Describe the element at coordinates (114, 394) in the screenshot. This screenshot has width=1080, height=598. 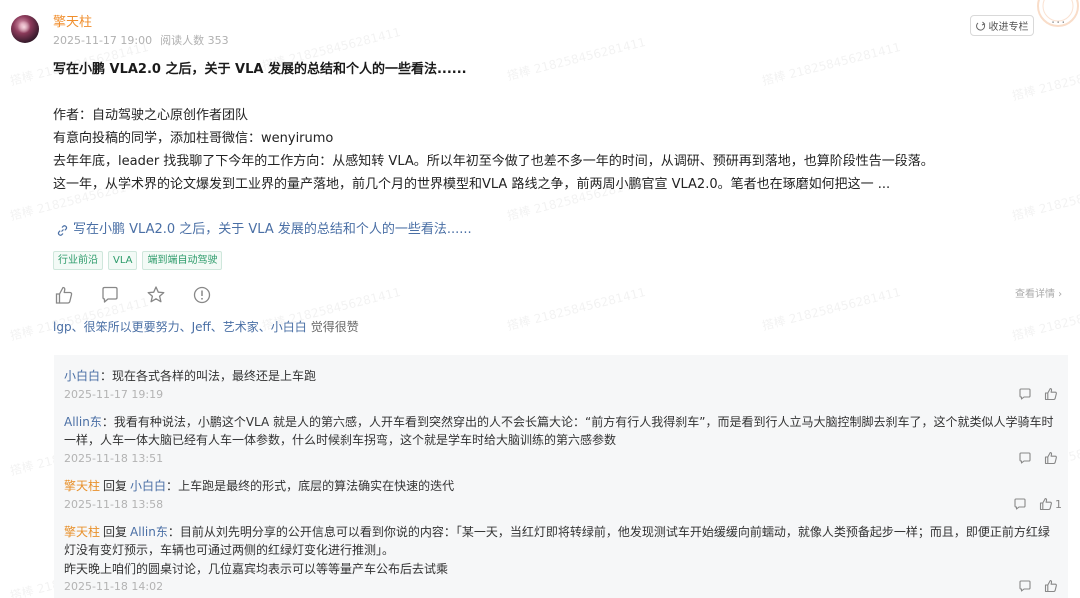
I see `comment-time: 2025-11-17 19:19` at that location.